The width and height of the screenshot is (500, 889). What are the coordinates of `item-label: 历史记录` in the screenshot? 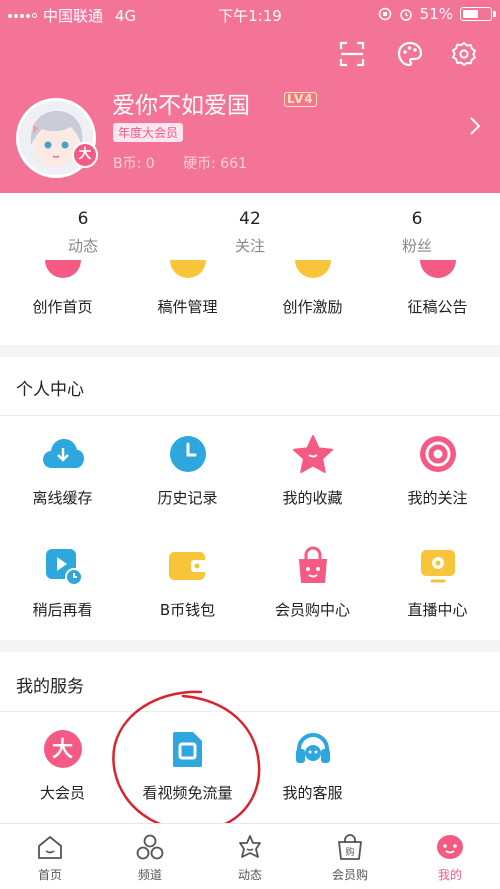 It's located at (187, 498).